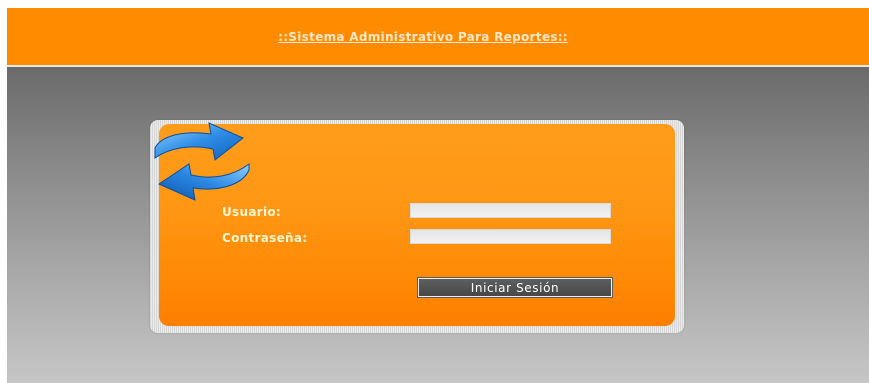 This screenshot has width=869, height=383. I want to click on header-bar: ::Sistema Administrativo Para Reportes::, so click(438, 36).